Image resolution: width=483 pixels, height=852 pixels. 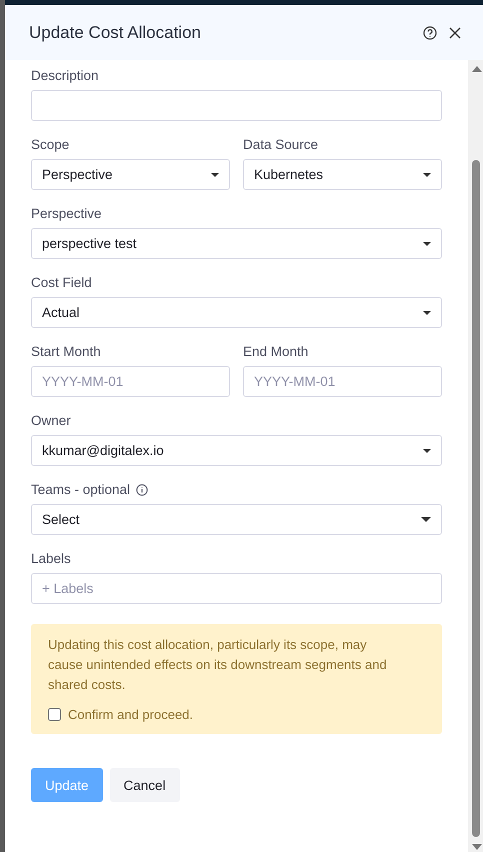 What do you see at coordinates (131, 714) in the screenshot?
I see `checkbox-label: Confirm and proceed.` at bounding box center [131, 714].